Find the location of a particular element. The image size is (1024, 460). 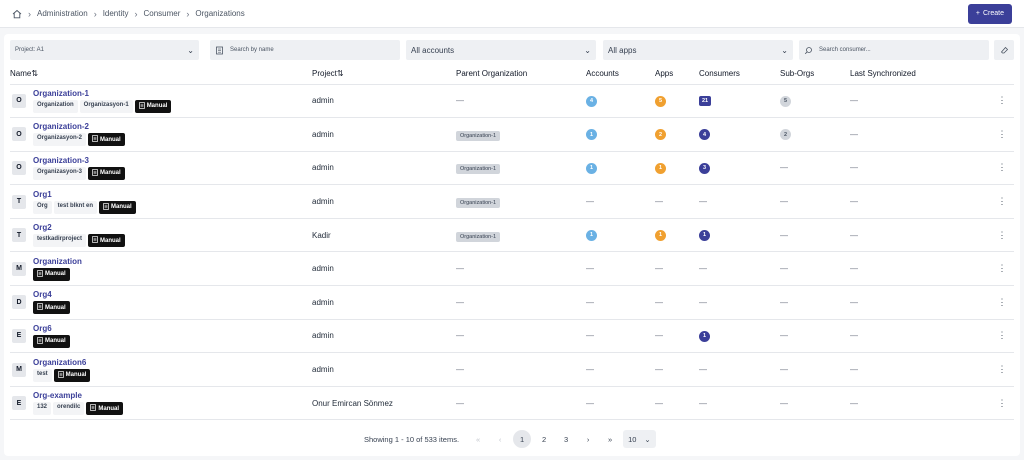

page-size-select: 10 ⌄ is located at coordinates (639, 439).